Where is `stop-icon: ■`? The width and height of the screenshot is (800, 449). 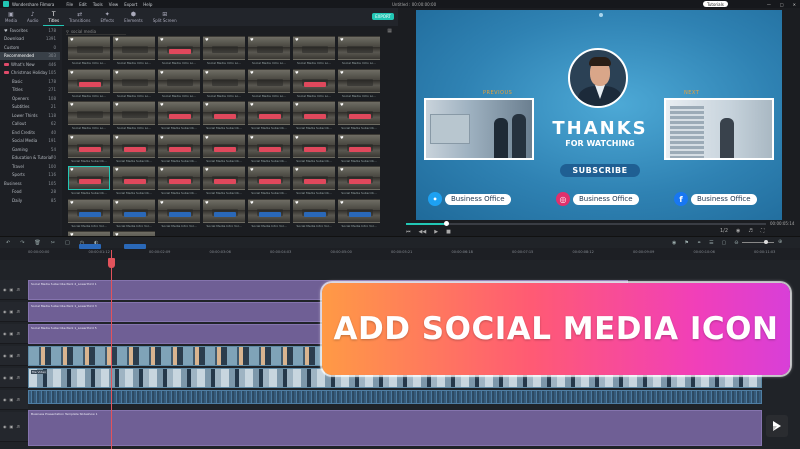 stop-icon: ■ is located at coordinates (448, 232).